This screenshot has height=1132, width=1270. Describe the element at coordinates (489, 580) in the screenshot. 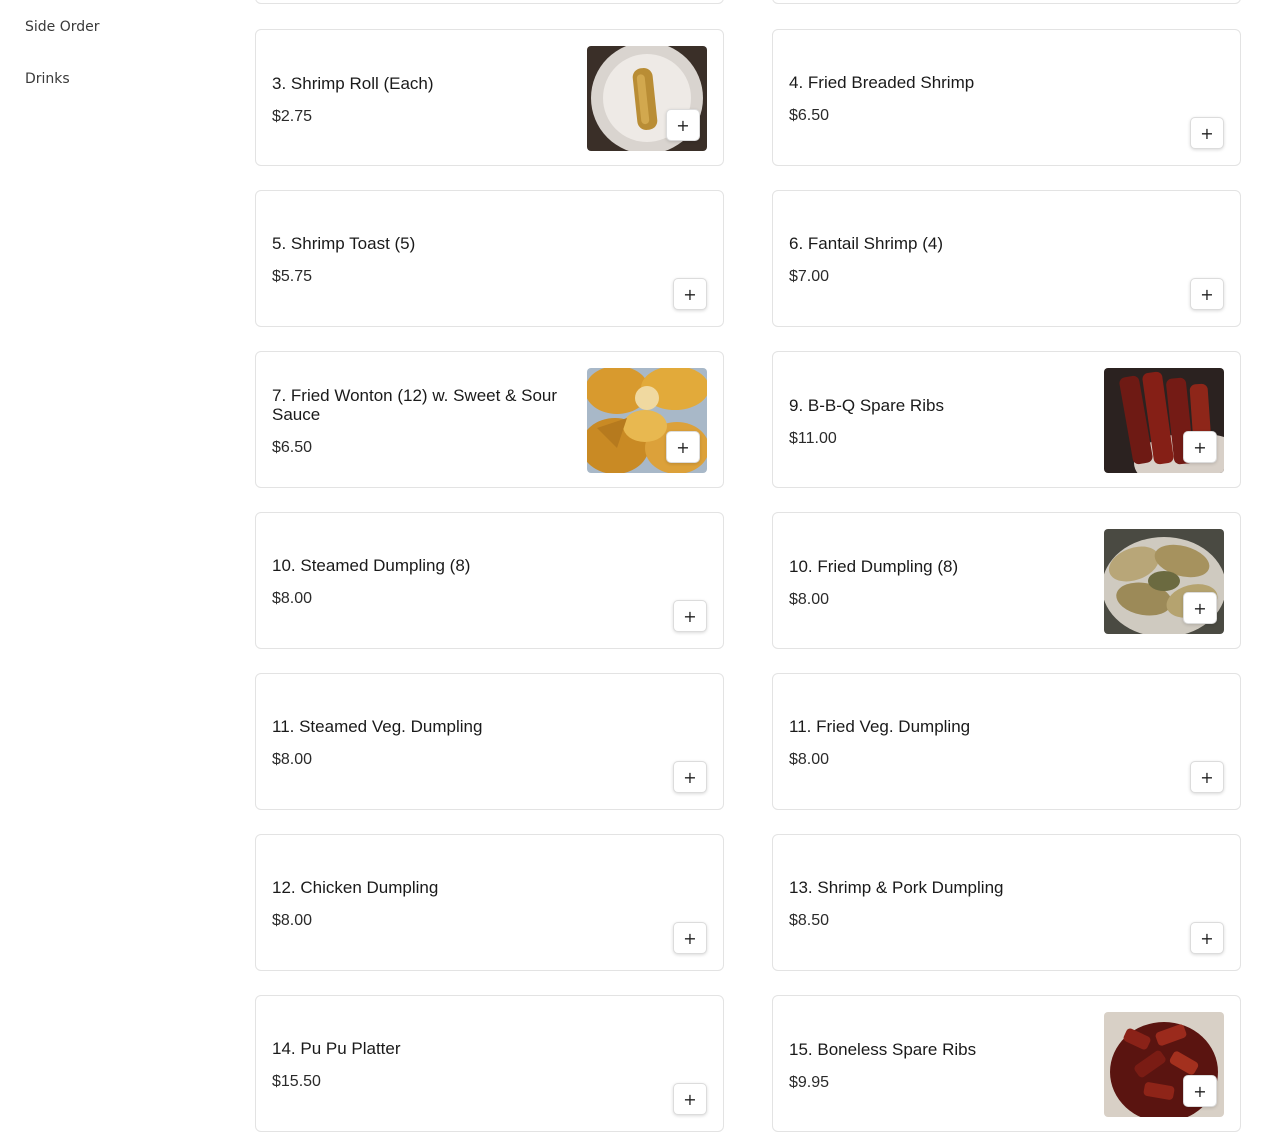

I see `menu-item-card: 10. Steamed Dumpling (8) $8.00 +` at that location.